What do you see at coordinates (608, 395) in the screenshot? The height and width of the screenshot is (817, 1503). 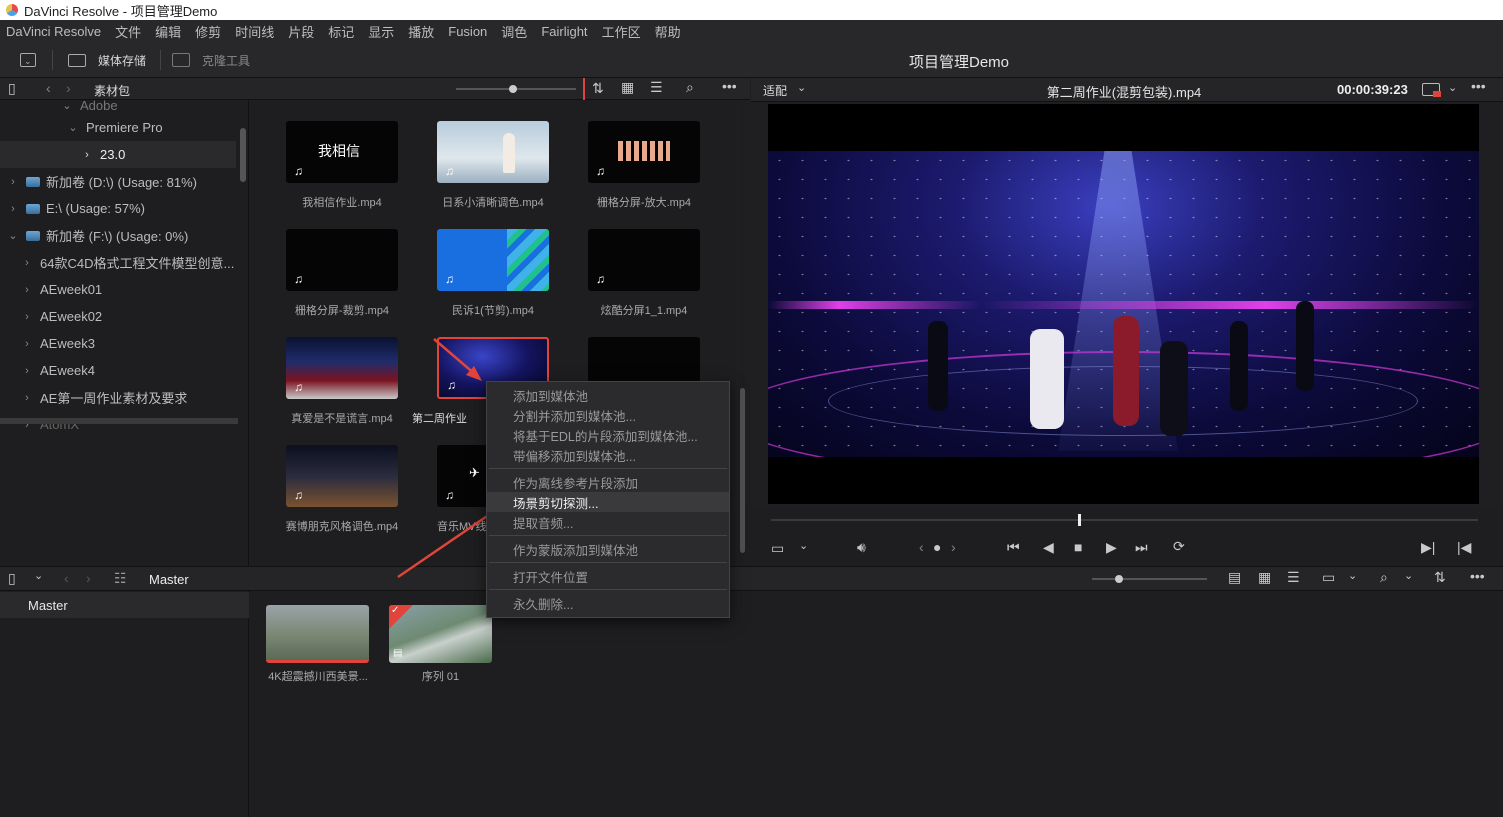 I see `menu-item-add-to-pool: 添加到媒体池` at bounding box center [608, 395].